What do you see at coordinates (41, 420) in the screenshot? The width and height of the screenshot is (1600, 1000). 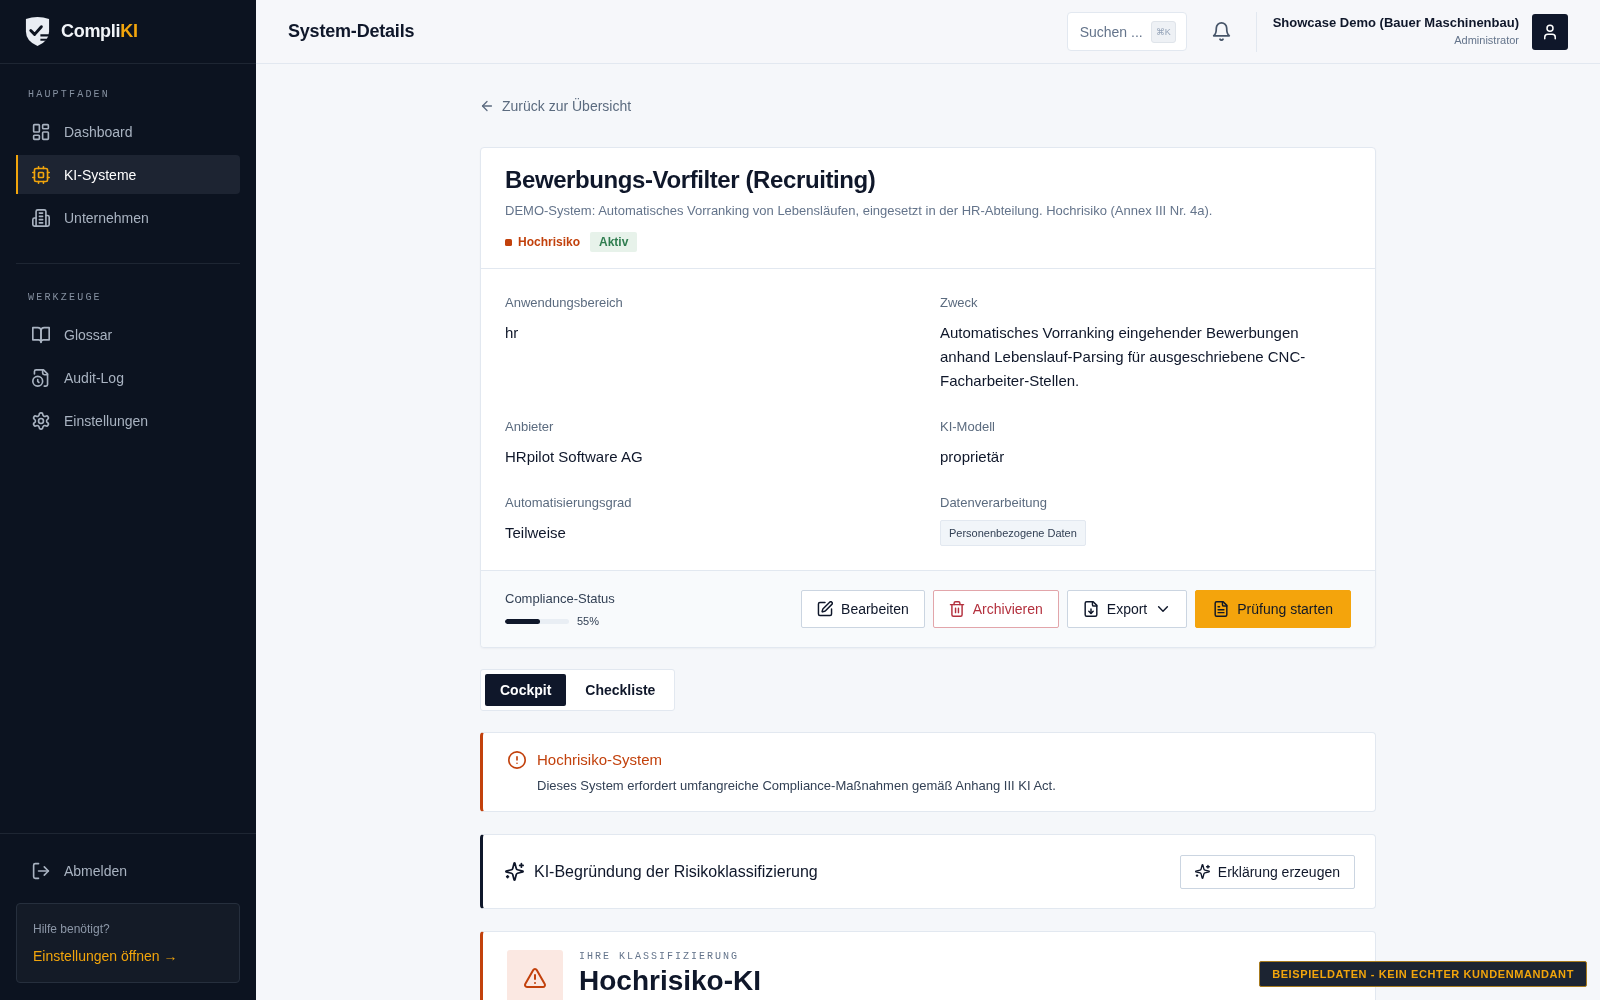 I see `settings-icon` at bounding box center [41, 420].